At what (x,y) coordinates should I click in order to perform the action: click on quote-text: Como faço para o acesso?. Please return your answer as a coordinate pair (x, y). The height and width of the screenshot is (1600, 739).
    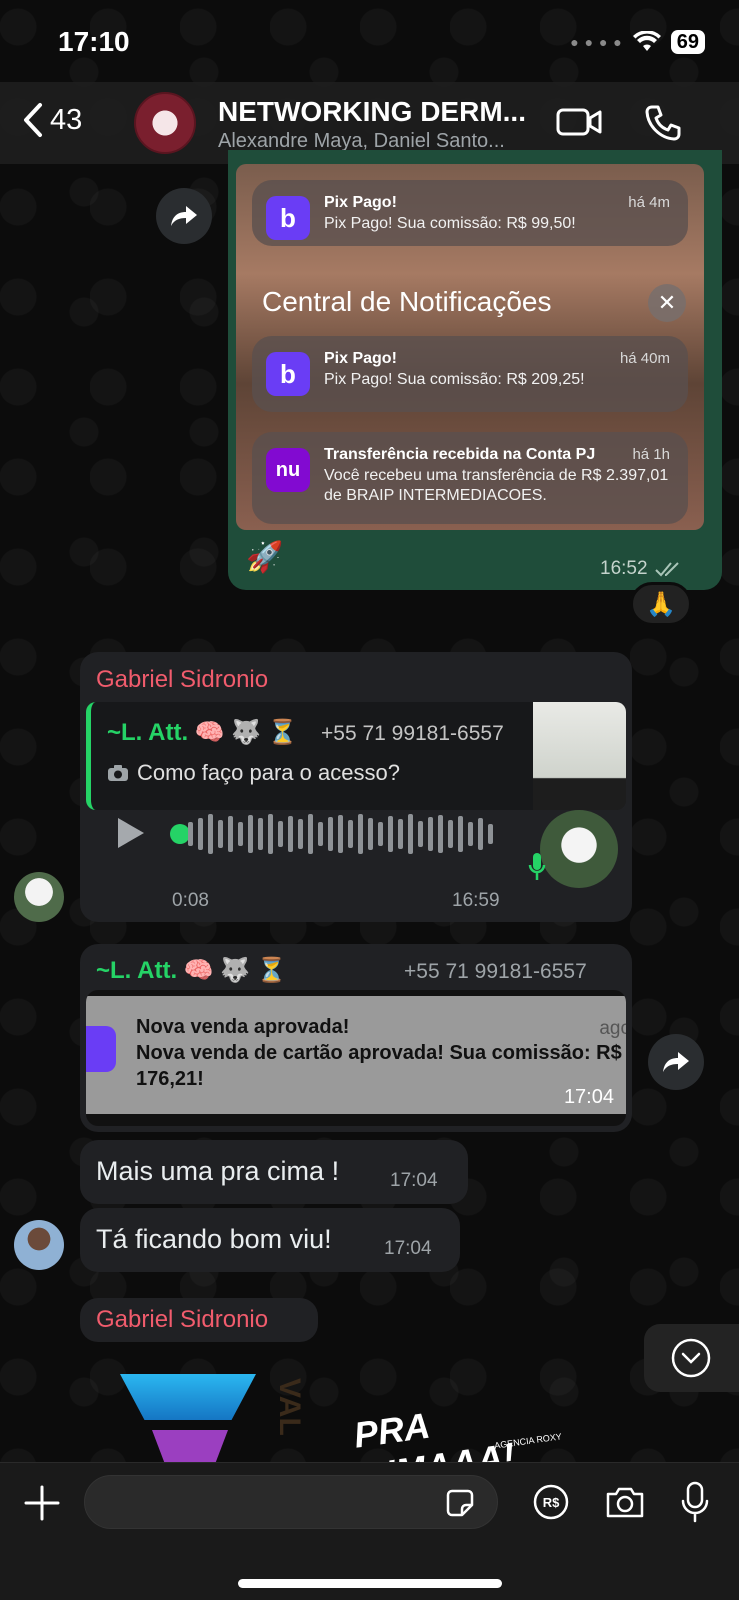
    Looking at the image, I should click on (268, 772).